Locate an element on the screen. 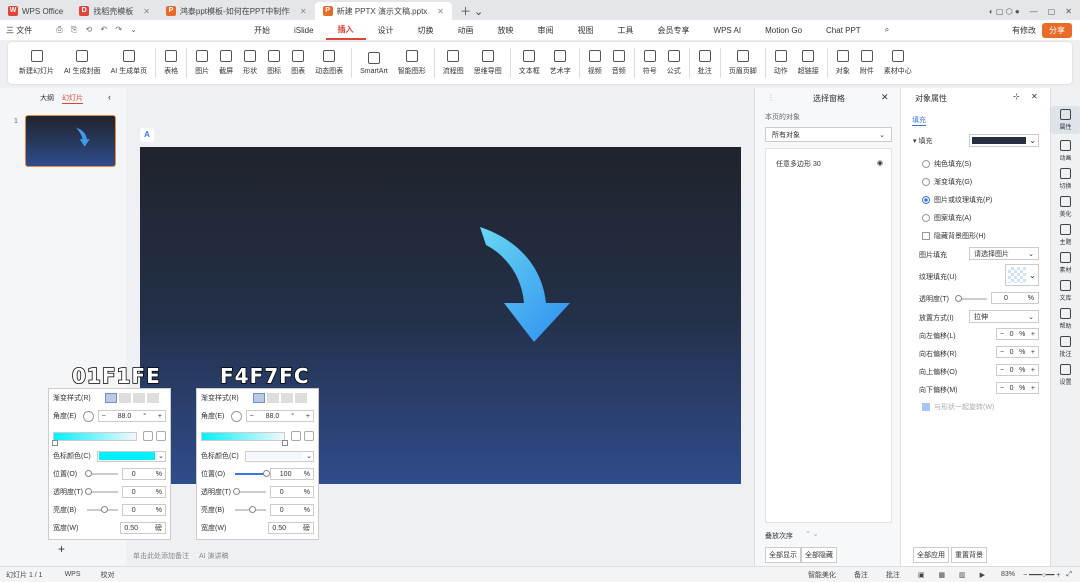 This screenshot has height=582, width=1080. ribbon-button: 艺术字 is located at coordinates (560, 63).